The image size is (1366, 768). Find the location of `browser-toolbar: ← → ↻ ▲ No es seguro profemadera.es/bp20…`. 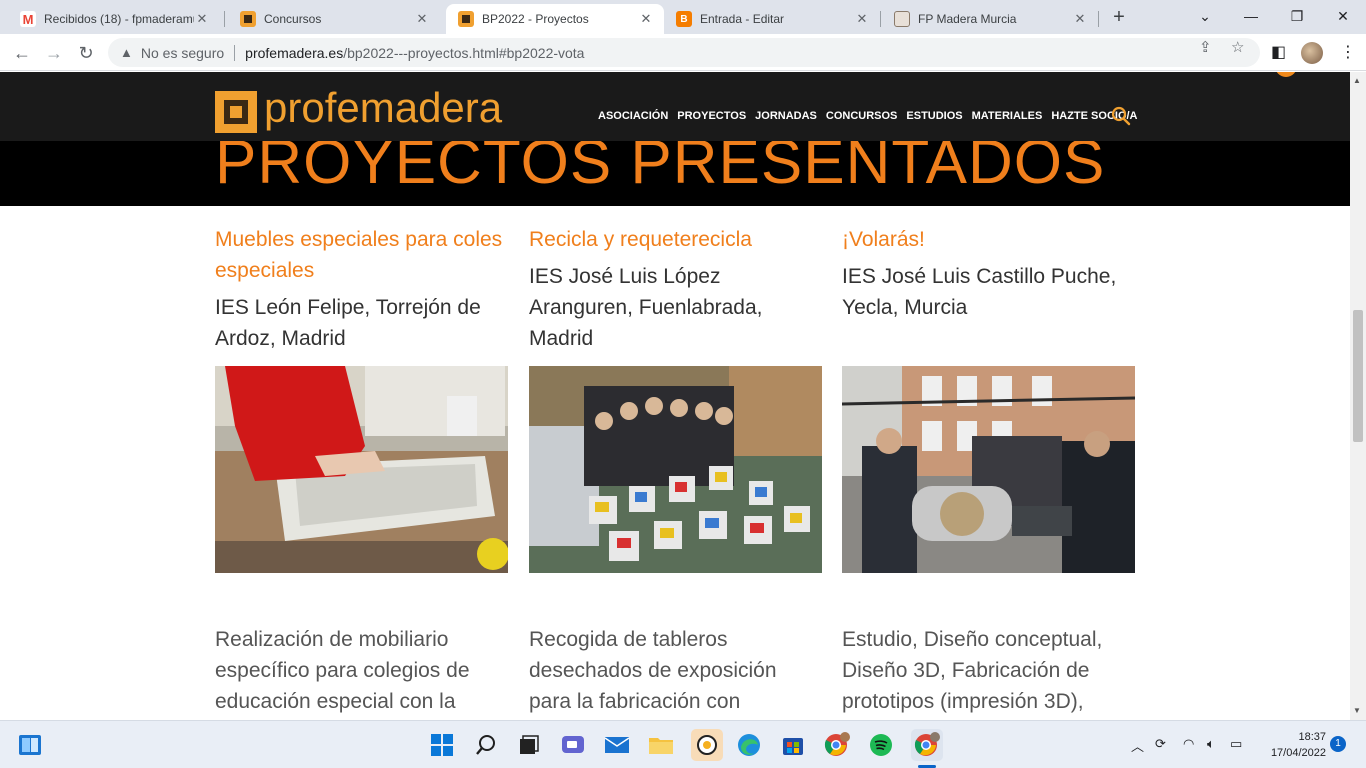

browser-toolbar: ← → ↻ ▲ No es seguro profemadera.es/bp20… is located at coordinates (683, 52).